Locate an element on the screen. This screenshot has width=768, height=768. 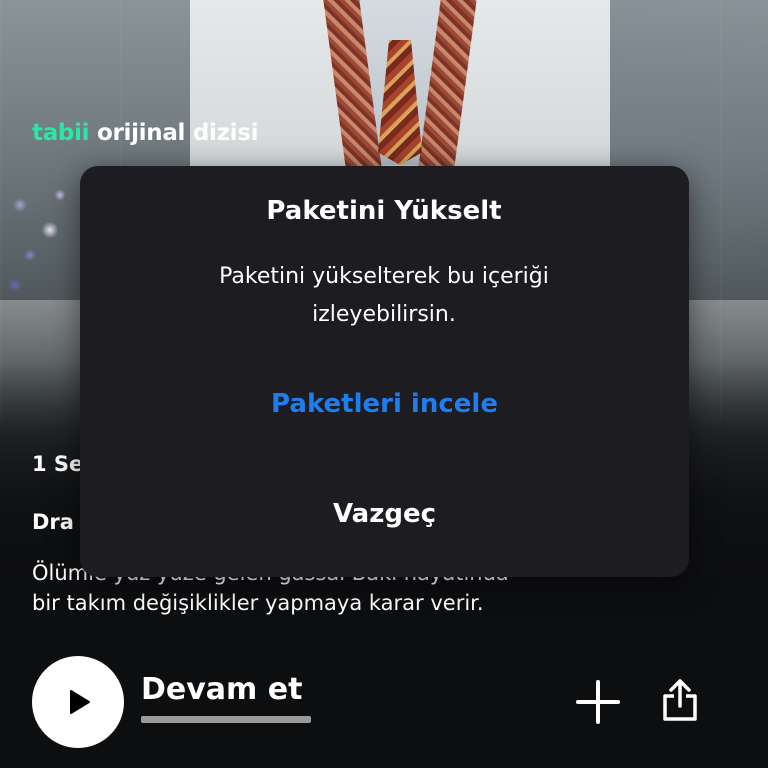
brand-rest: orijinal dizisi is located at coordinates (177, 133).